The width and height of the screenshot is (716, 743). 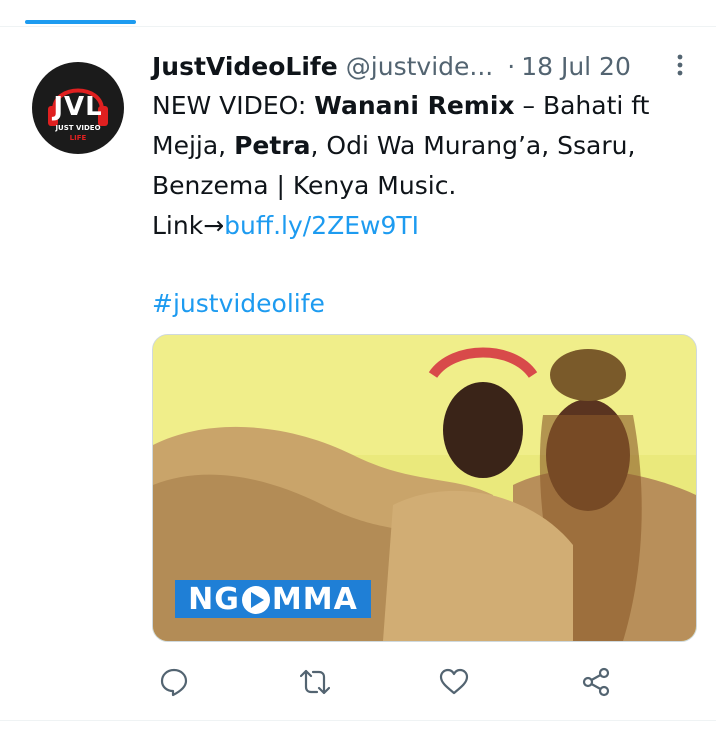 What do you see at coordinates (255, 600) in the screenshot?
I see `play-icon` at bounding box center [255, 600].